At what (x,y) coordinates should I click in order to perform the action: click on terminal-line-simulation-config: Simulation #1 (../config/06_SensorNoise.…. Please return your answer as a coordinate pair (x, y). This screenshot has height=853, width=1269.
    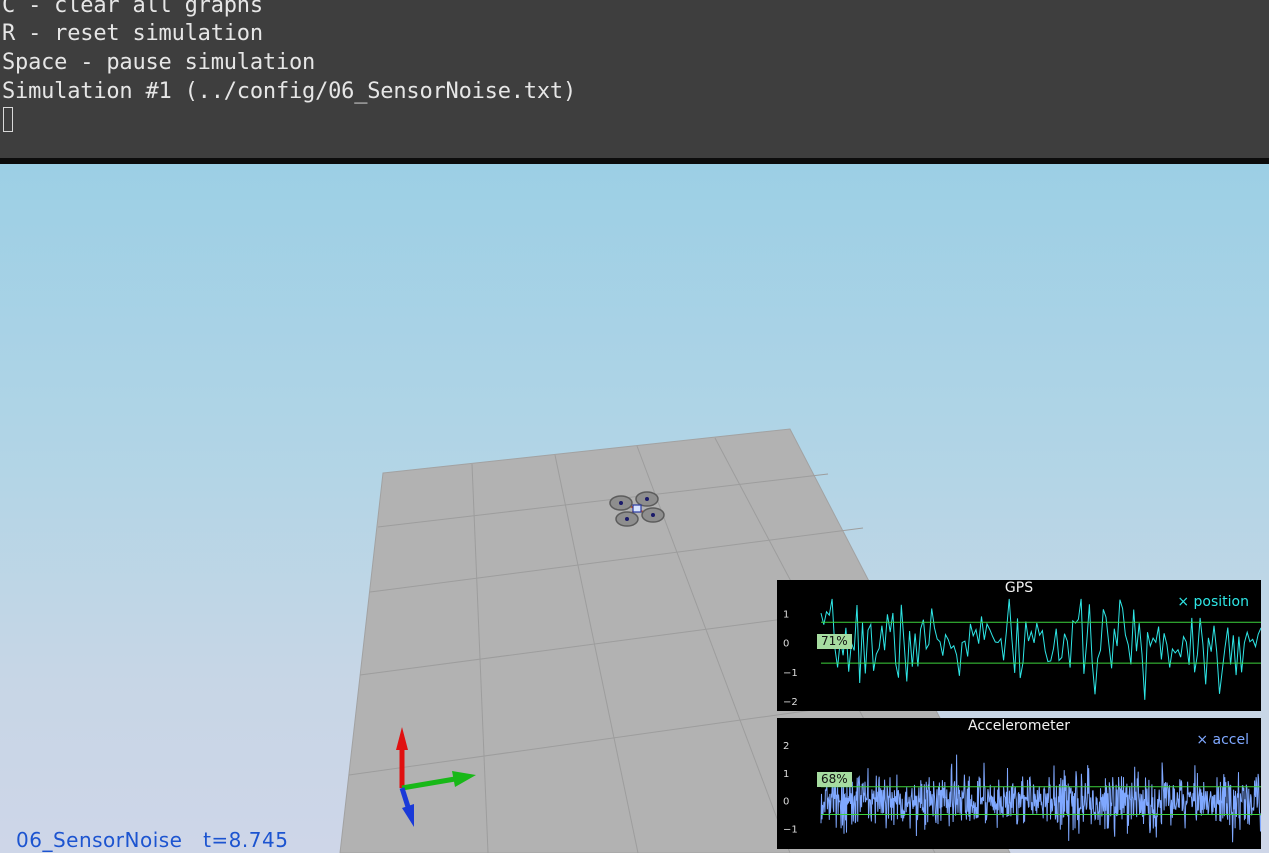
    Looking at the image, I should click on (289, 91).